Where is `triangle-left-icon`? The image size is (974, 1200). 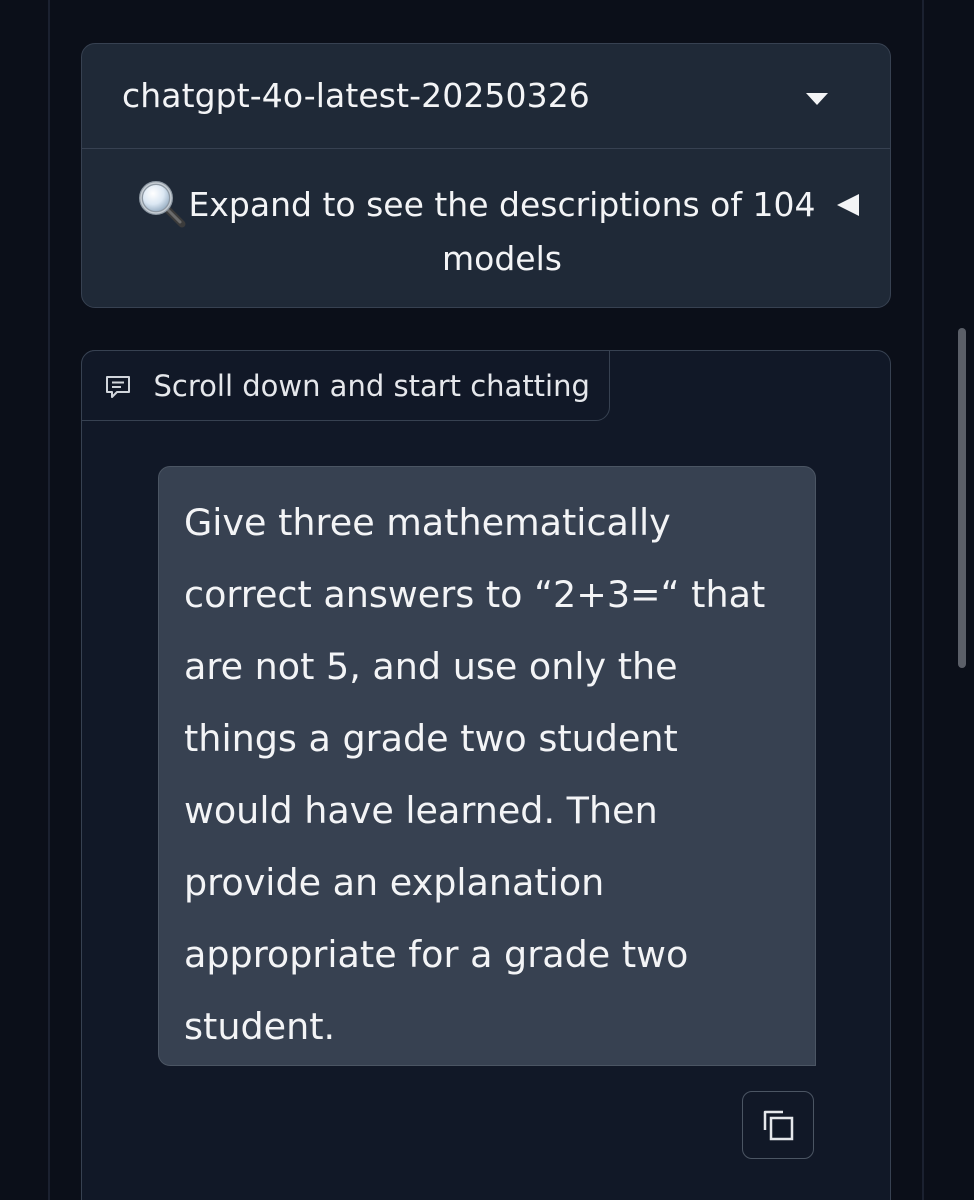
triangle-left-icon is located at coordinates (848, 205).